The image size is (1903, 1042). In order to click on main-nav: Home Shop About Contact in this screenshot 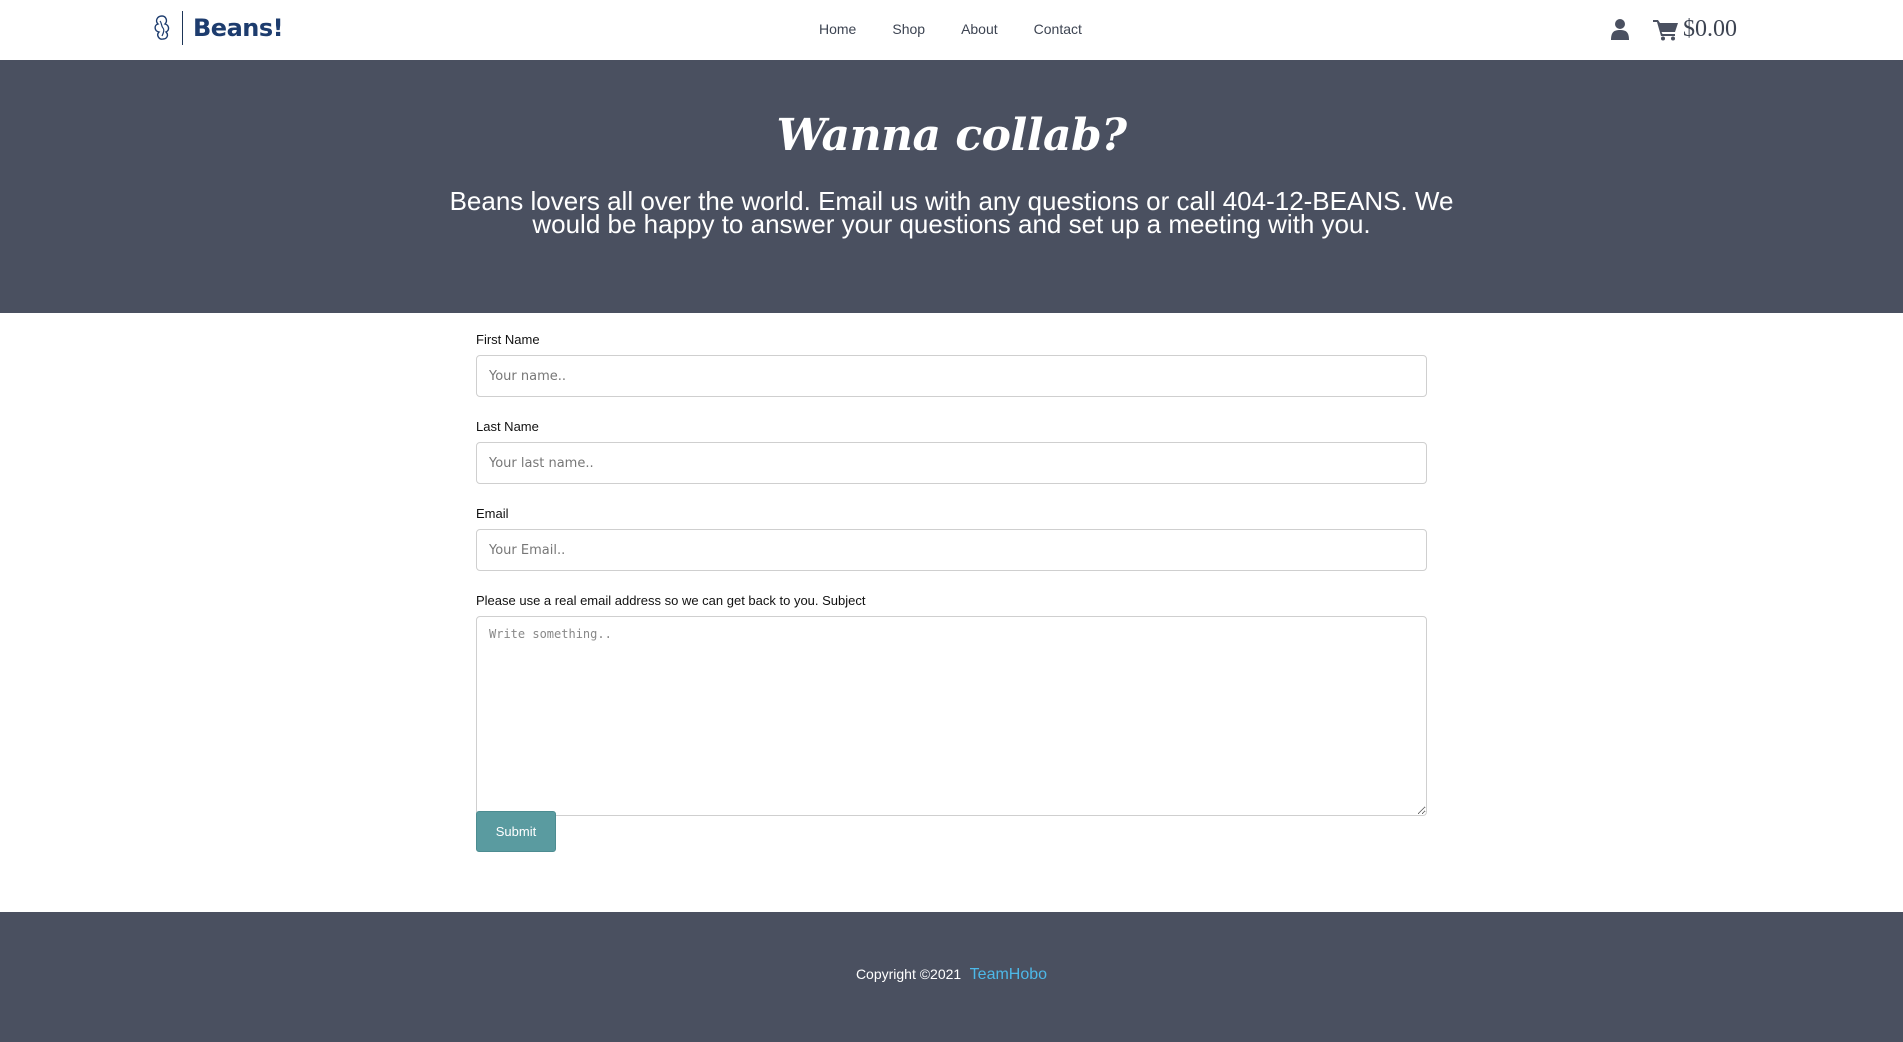, I will do `click(950, 29)`.